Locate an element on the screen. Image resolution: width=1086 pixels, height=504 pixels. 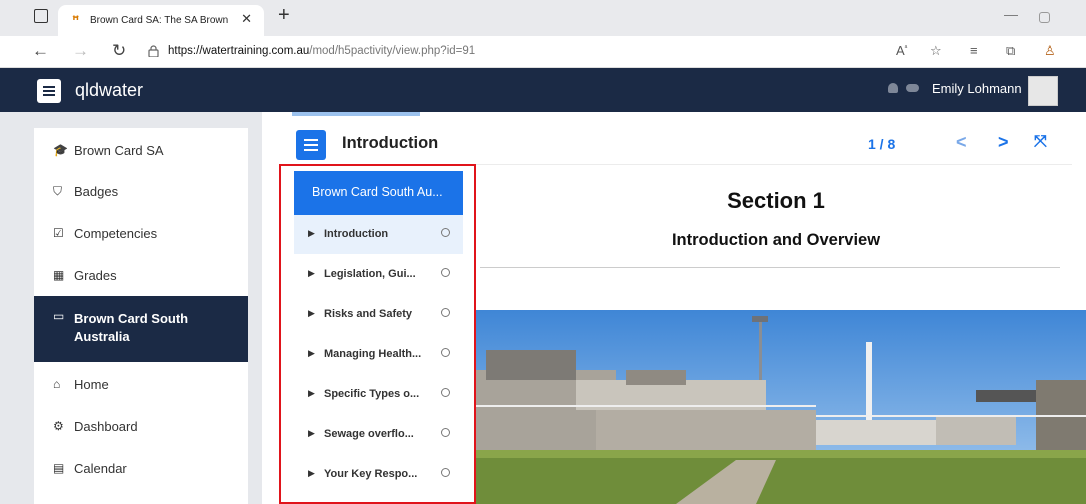
chapter-item: ▶ Introduction is located at coordinates (378, 234).